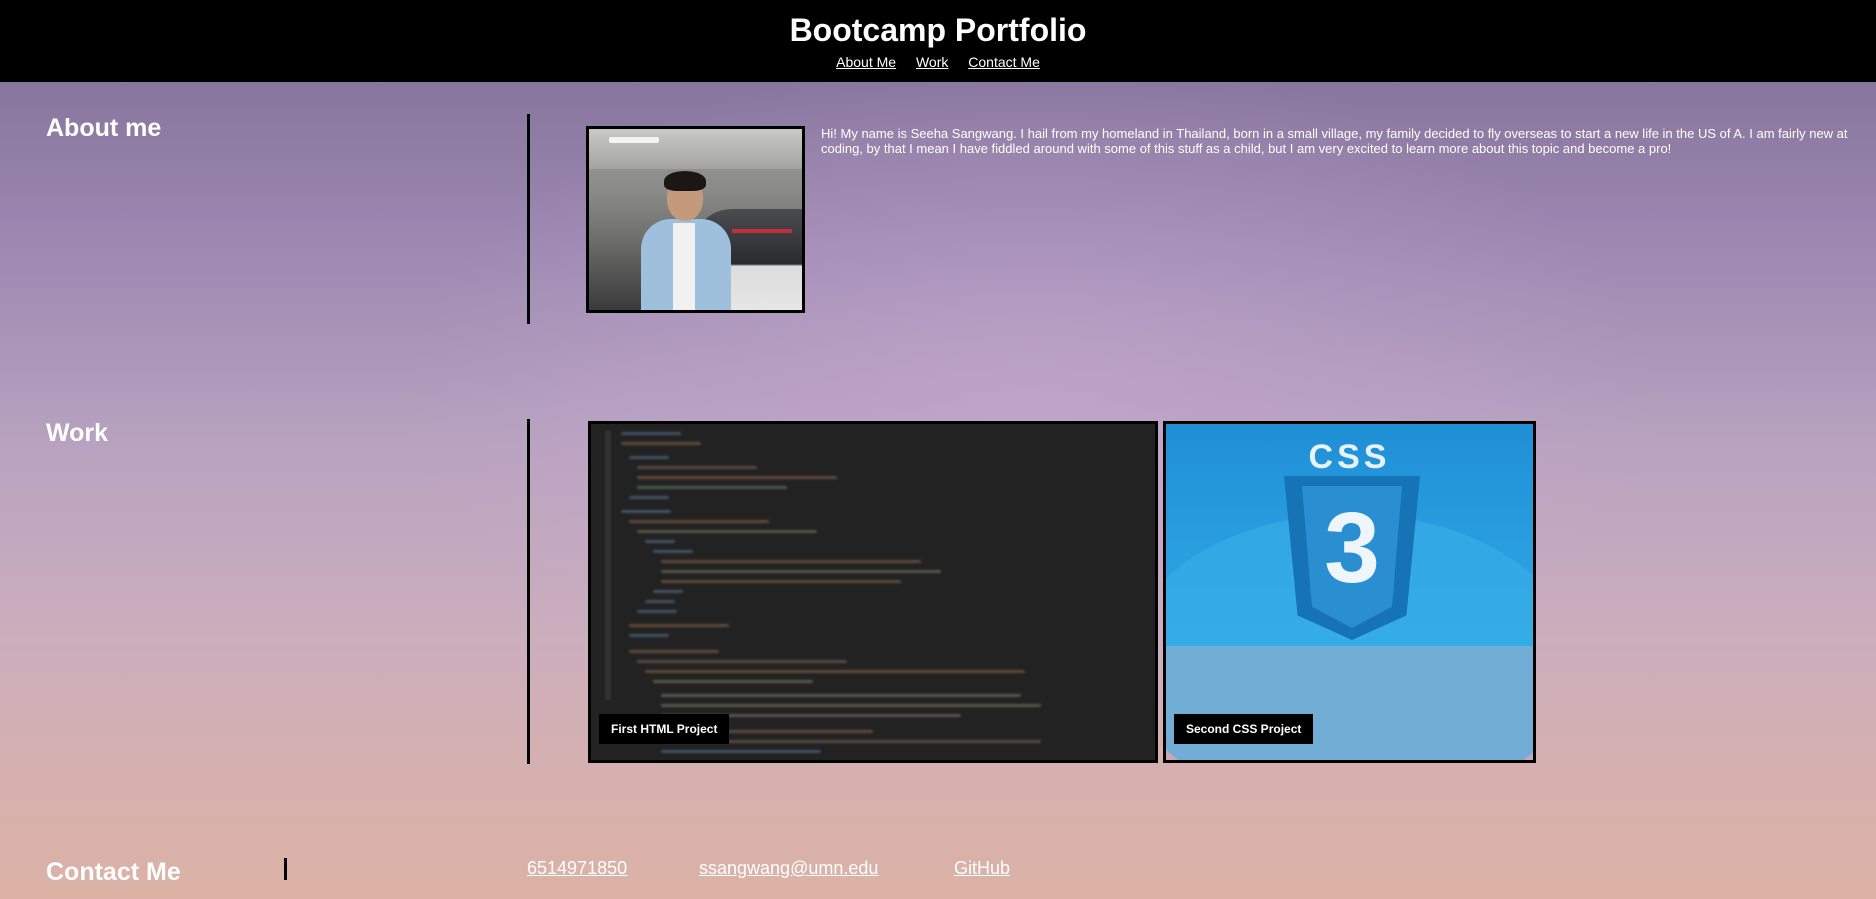 The image size is (1876, 899). What do you see at coordinates (932, 62) in the screenshot?
I see `nav-work-link: Work` at bounding box center [932, 62].